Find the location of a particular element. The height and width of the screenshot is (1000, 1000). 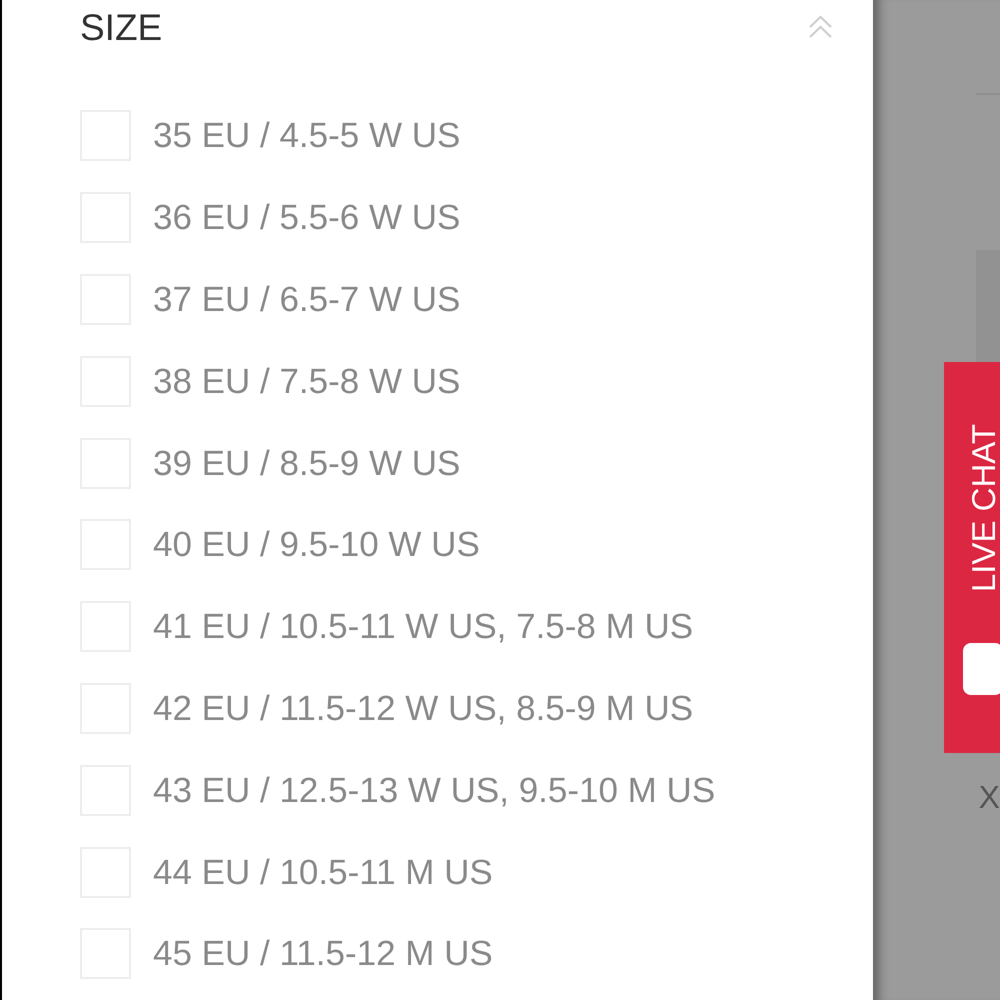

size-option-label: 45 EU / 11.5-12 M US is located at coordinates (323, 954).